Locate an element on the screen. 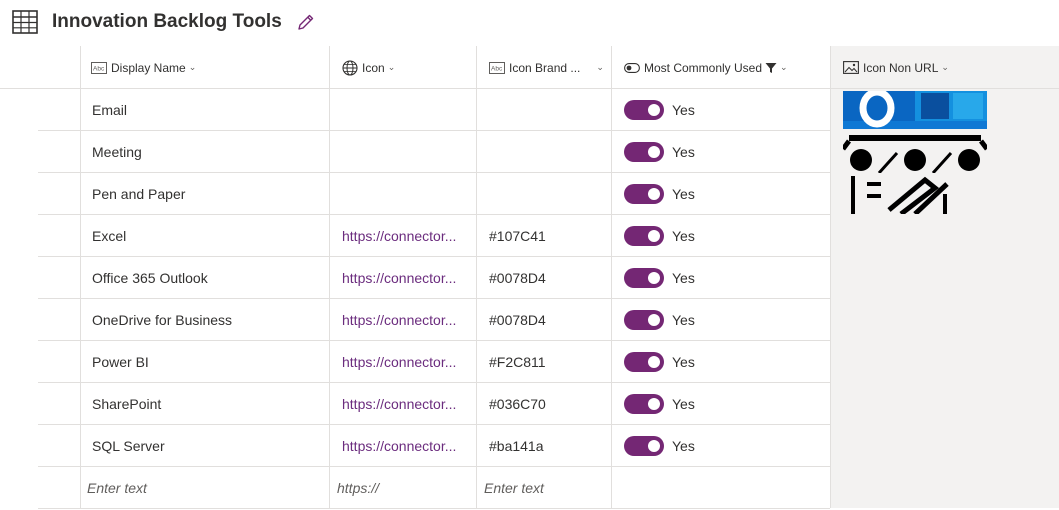 The height and width of the screenshot is (510, 1059). cell-display-name: Pen and Paper is located at coordinates (205, 193).